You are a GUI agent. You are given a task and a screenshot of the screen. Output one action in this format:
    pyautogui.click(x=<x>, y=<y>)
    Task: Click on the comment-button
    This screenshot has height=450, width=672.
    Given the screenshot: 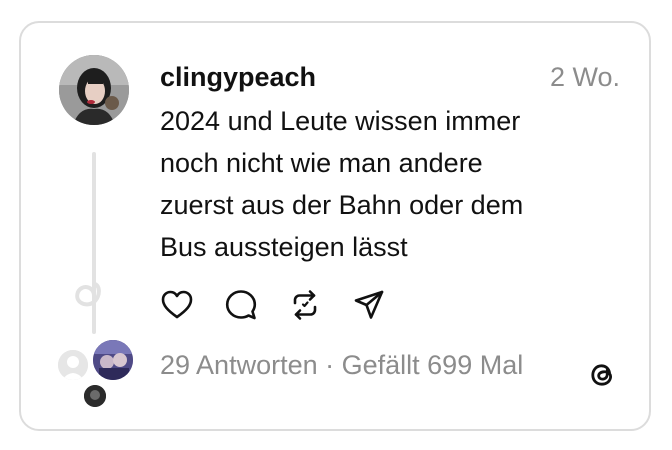 What is the action you would take?
    pyautogui.click(x=241, y=305)
    